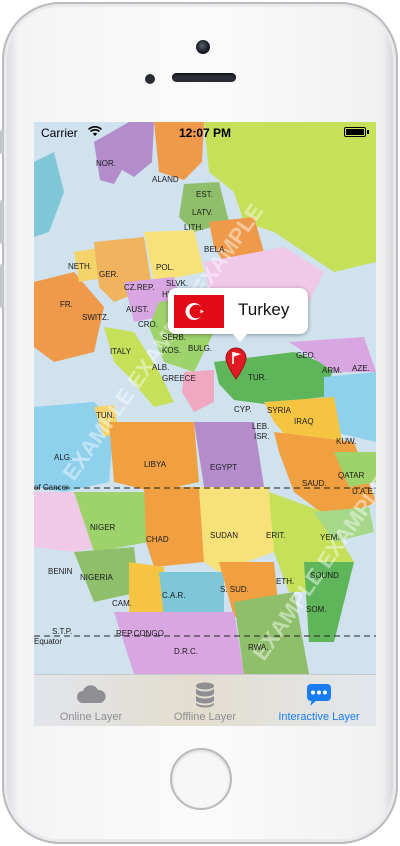 The height and width of the screenshot is (846, 400). What do you see at coordinates (224, 535) in the screenshot?
I see `map-country-label: SUDAN` at bounding box center [224, 535].